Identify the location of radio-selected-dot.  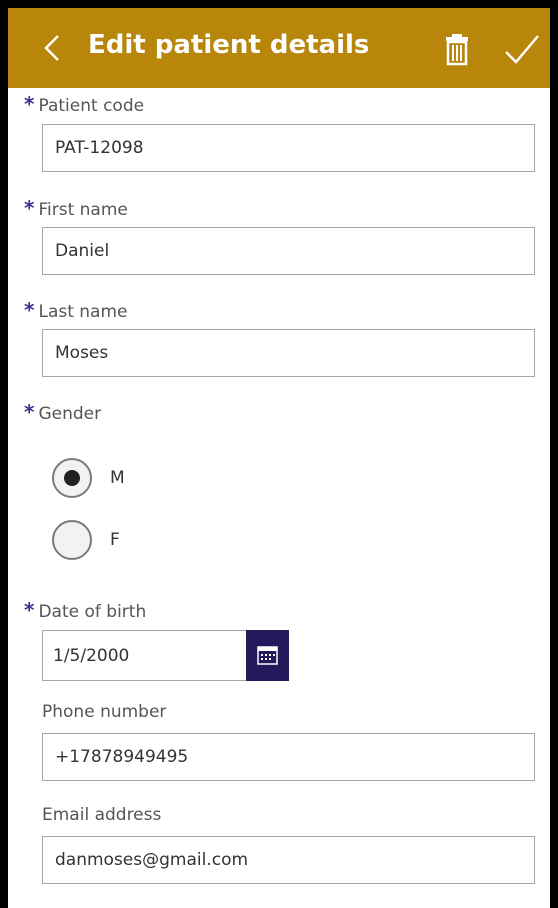
(72, 478).